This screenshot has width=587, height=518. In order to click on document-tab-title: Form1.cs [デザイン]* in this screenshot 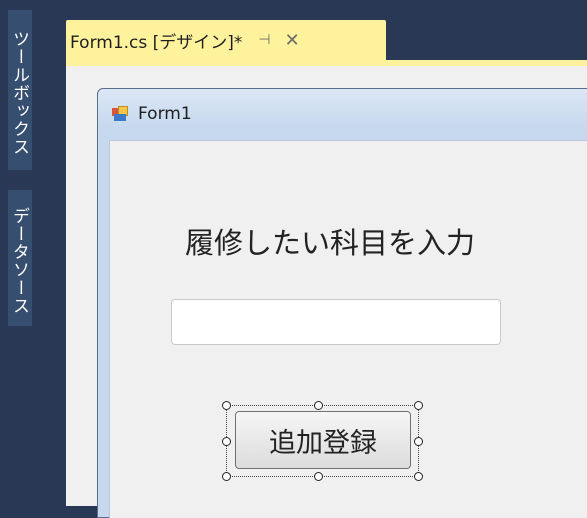, I will do `click(156, 42)`.